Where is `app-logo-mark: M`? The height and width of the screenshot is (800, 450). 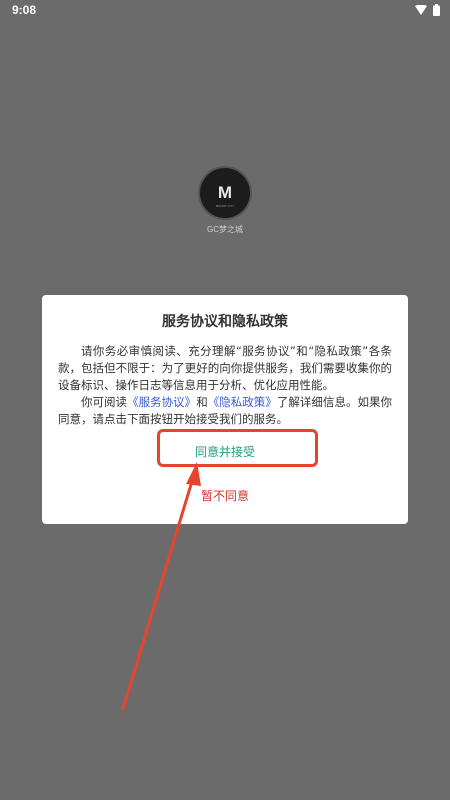
app-logo-mark: M is located at coordinates (225, 192).